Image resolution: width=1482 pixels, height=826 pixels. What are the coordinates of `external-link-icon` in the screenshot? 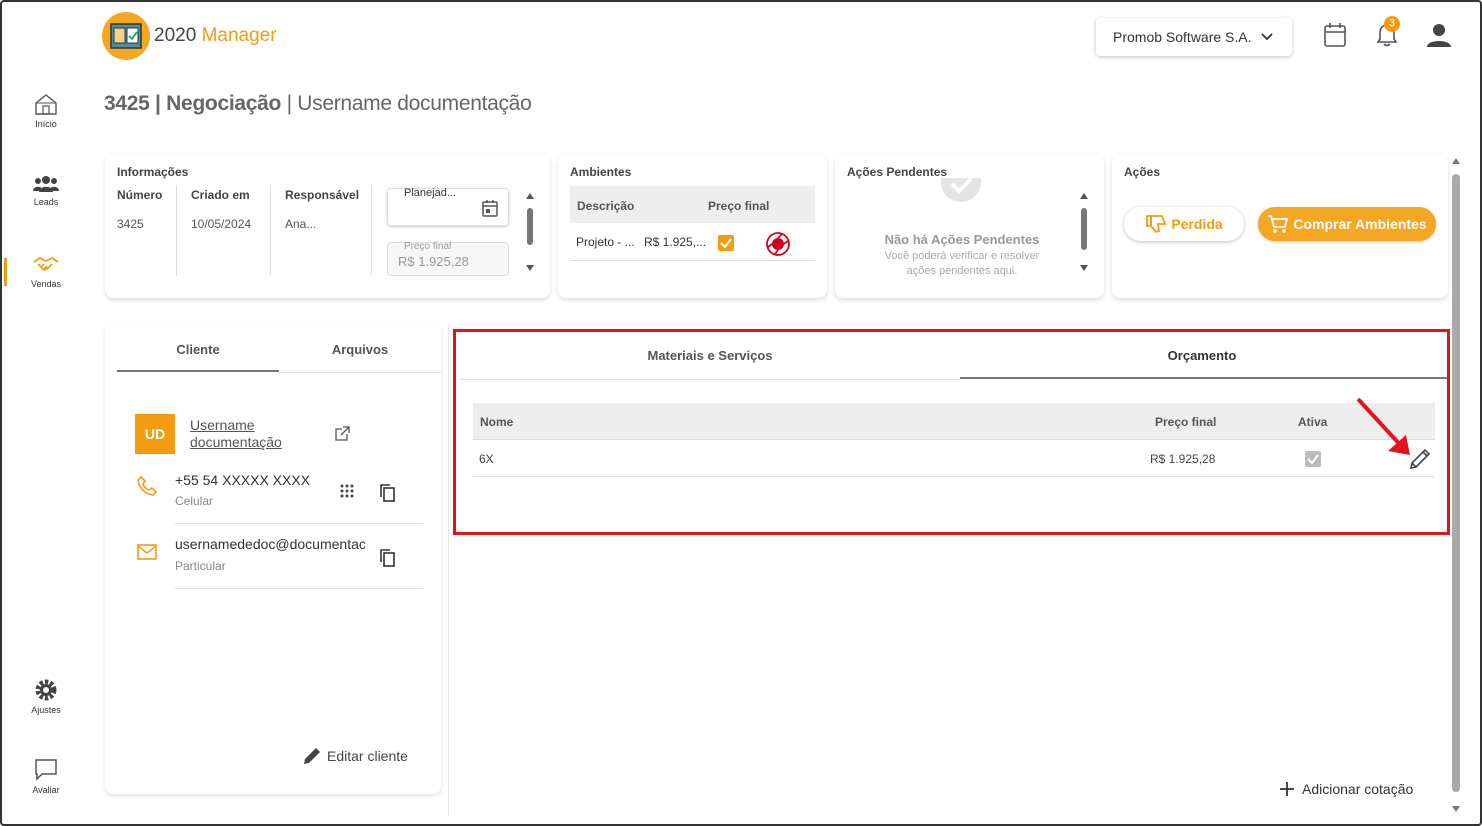 It's located at (342, 434).